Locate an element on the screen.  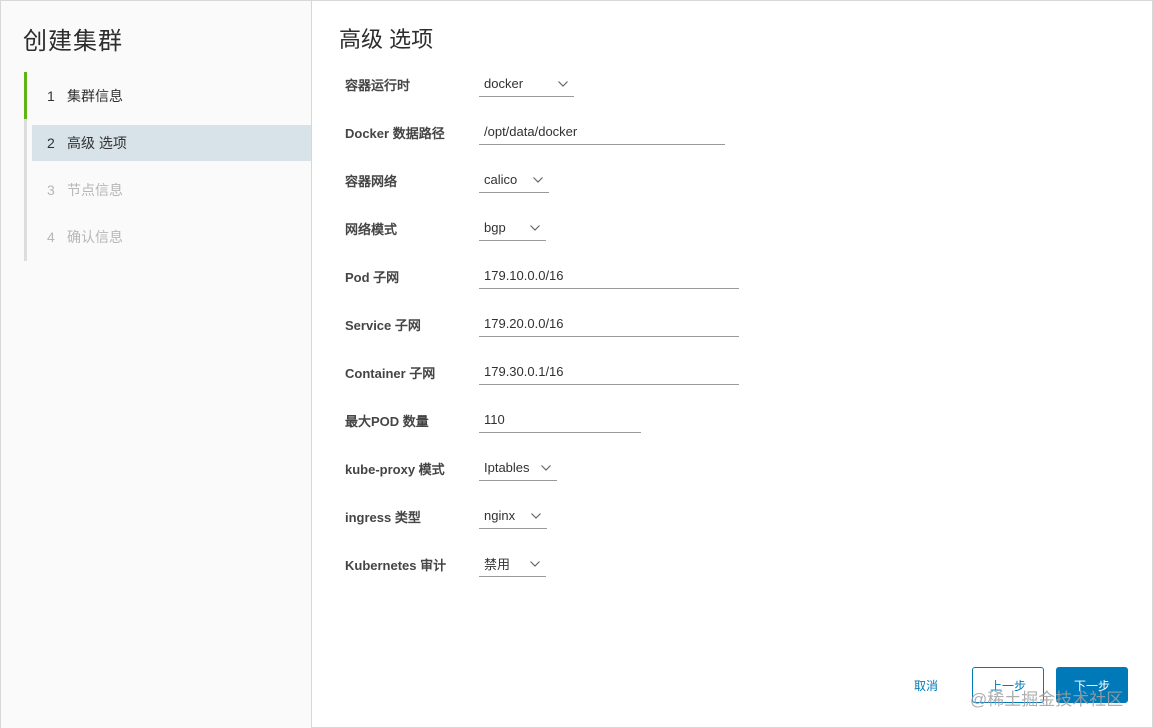
field-label: Container 子网 is located at coordinates (390, 373).